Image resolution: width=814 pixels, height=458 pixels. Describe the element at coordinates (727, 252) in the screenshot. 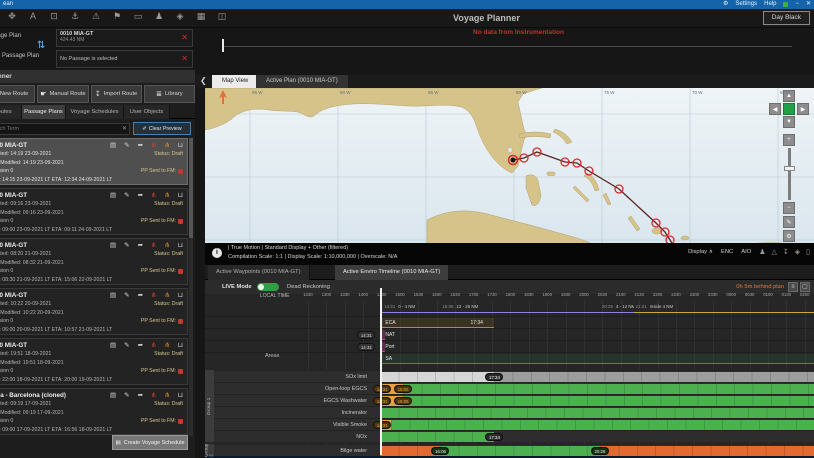

I see `enc-toggle: ENC` at that location.